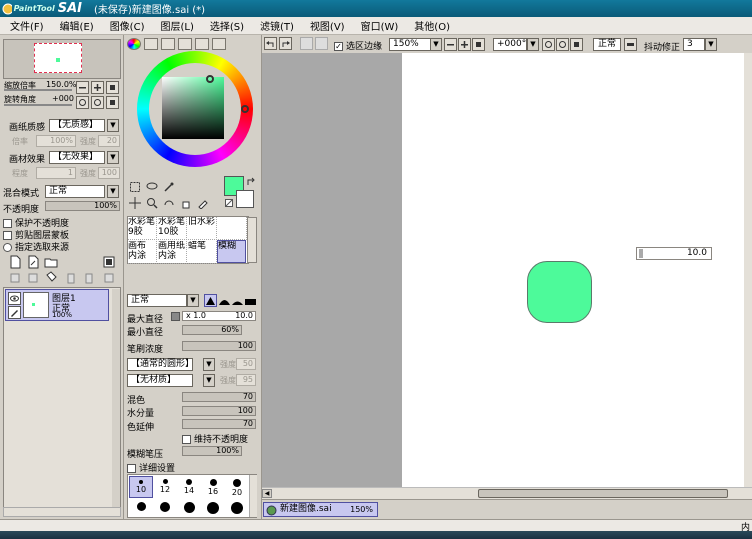 This screenshot has width=752, height=539. What do you see at coordinates (97, 102) in the screenshot?
I see `rotate-right-button` at bounding box center [97, 102].